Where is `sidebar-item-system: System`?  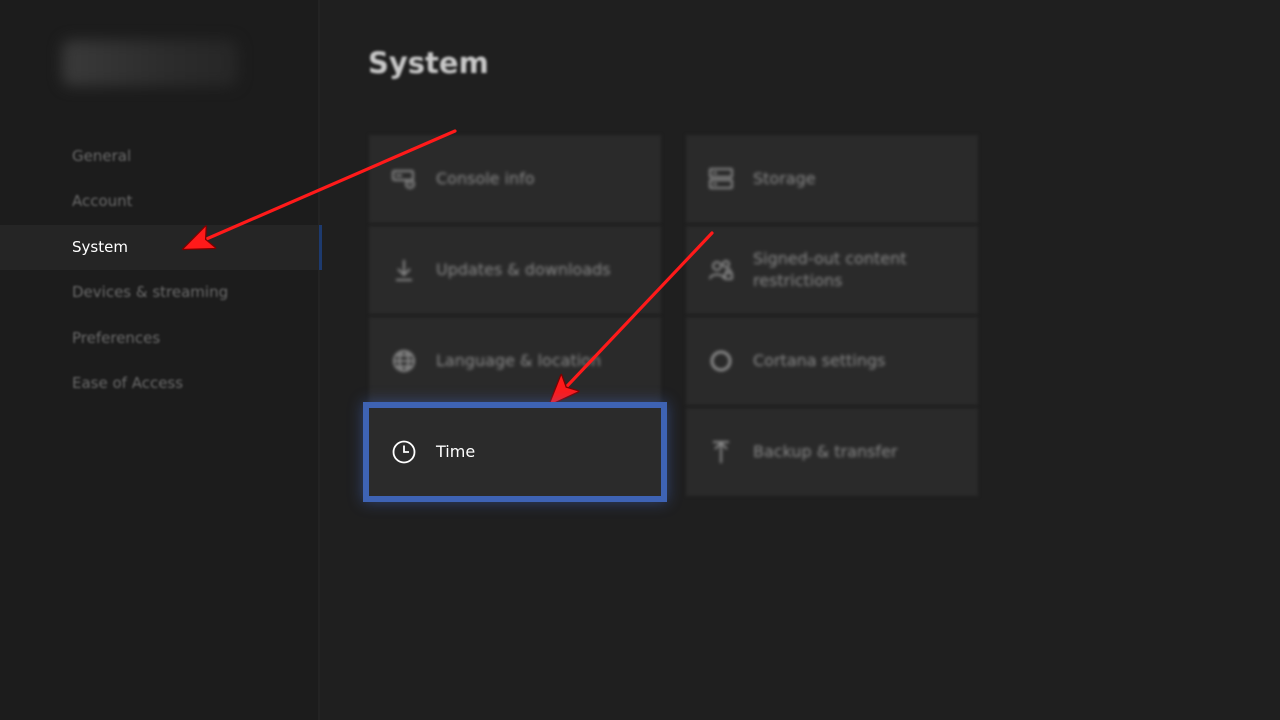 sidebar-item-system: System is located at coordinates (161, 247).